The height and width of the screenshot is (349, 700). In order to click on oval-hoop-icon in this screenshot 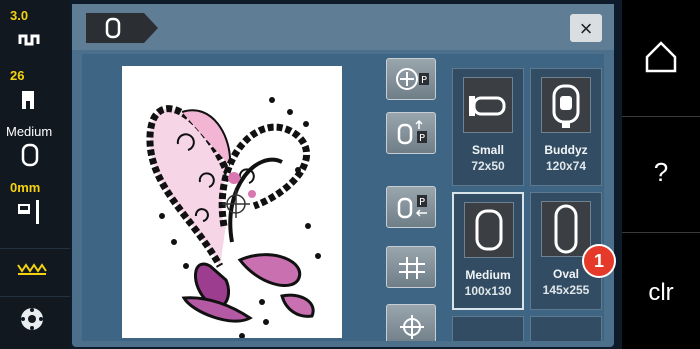, I will do `click(566, 229)`.